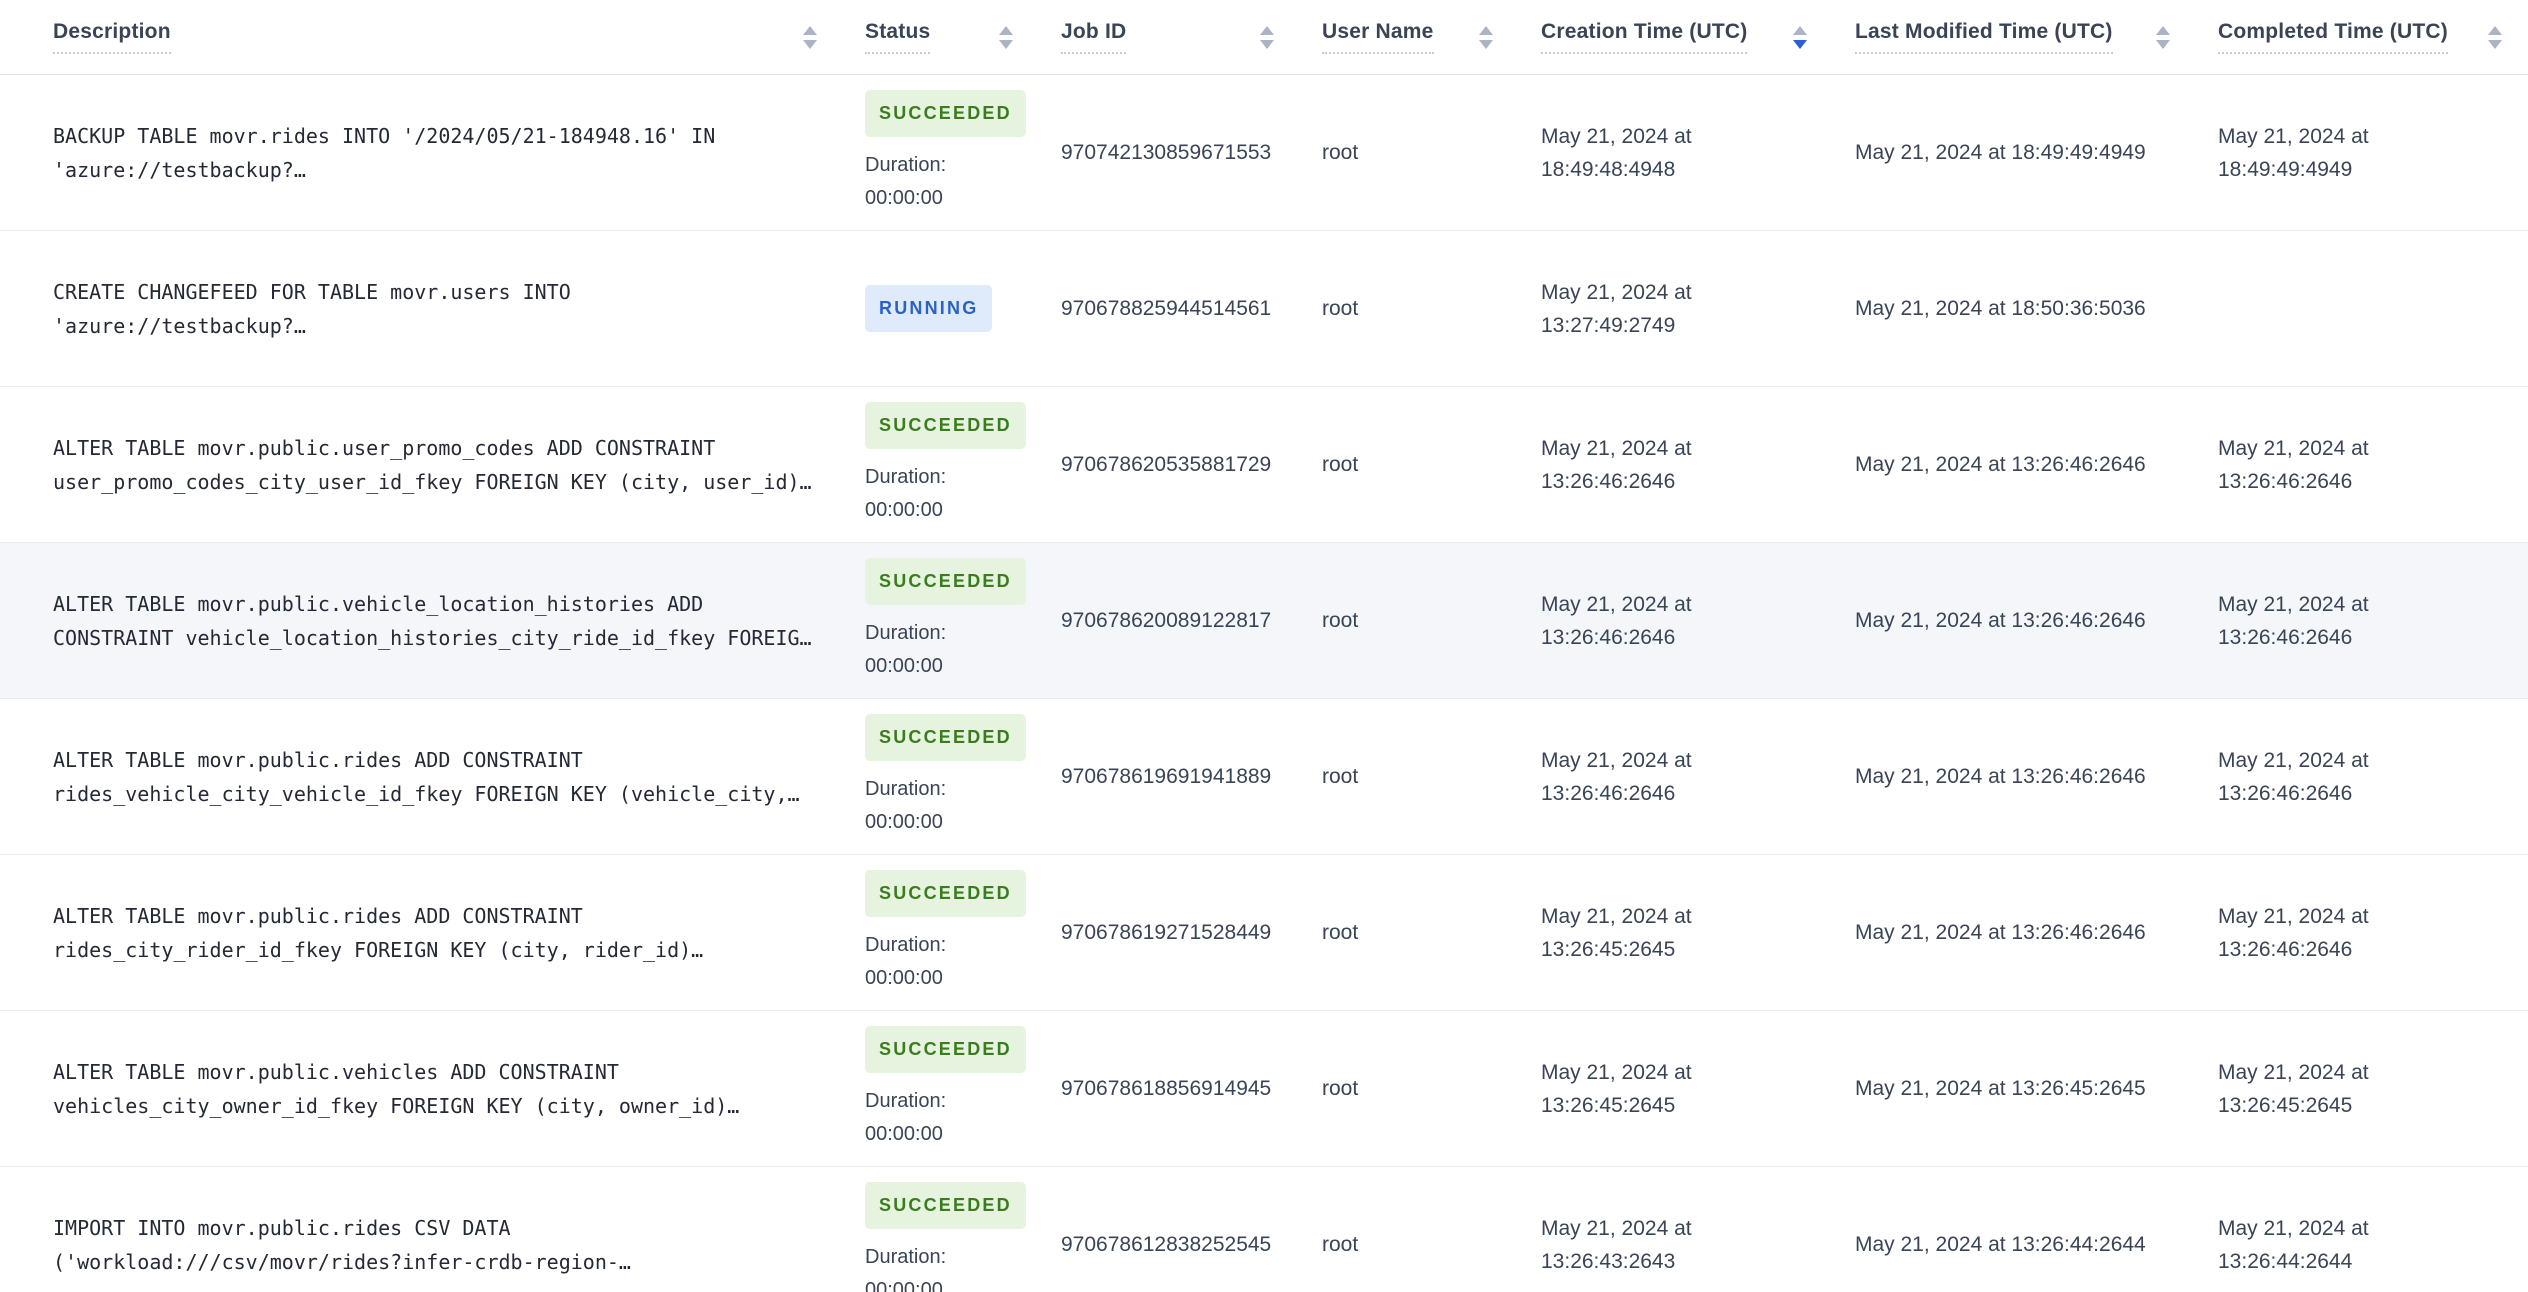 Image resolution: width=2528 pixels, height=1292 pixels. What do you see at coordinates (2373, 152) in the screenshot?
I see `completed-time-cell: May 21, 2024 at 18:49:49:4949` at bounding box center [2373, 152].